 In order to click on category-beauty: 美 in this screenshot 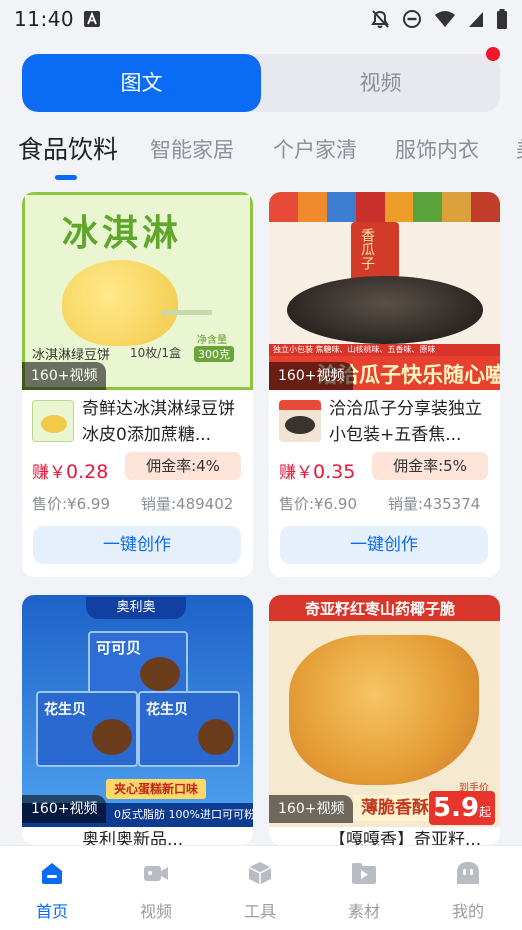, I will do `click(519, 149)`.